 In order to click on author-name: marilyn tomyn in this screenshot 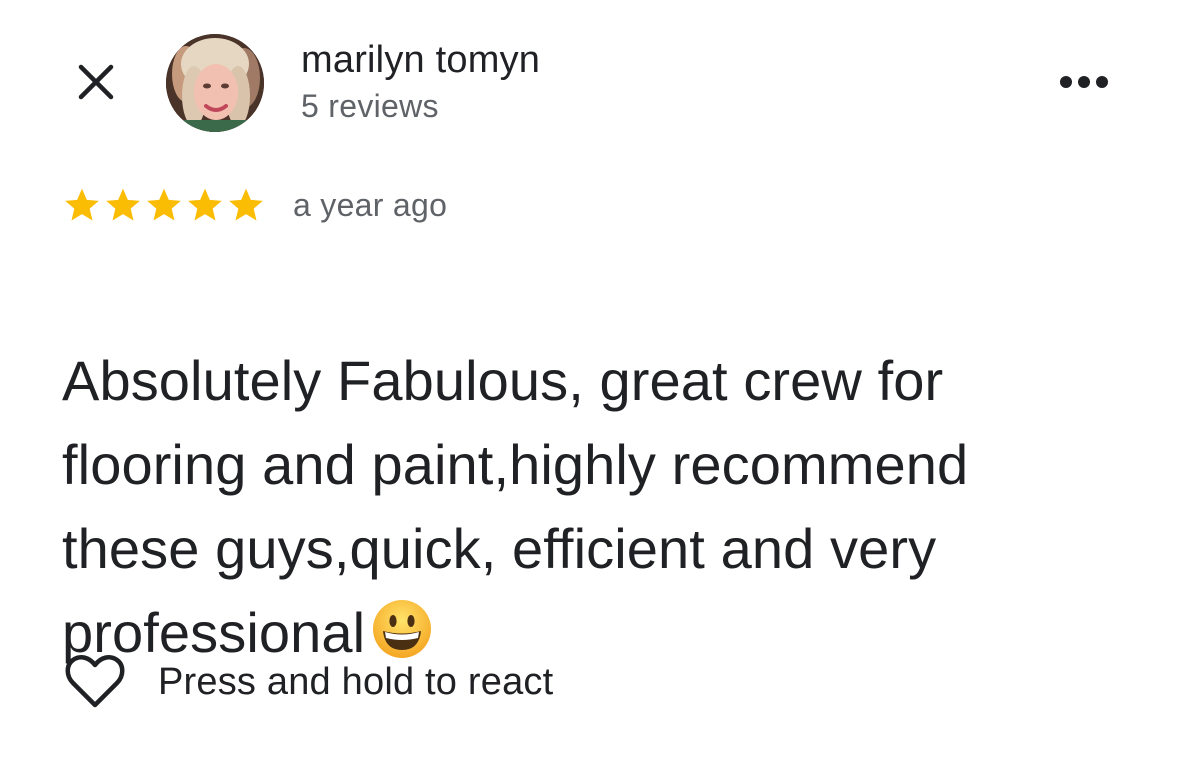, I will do `click(420, 60)`.